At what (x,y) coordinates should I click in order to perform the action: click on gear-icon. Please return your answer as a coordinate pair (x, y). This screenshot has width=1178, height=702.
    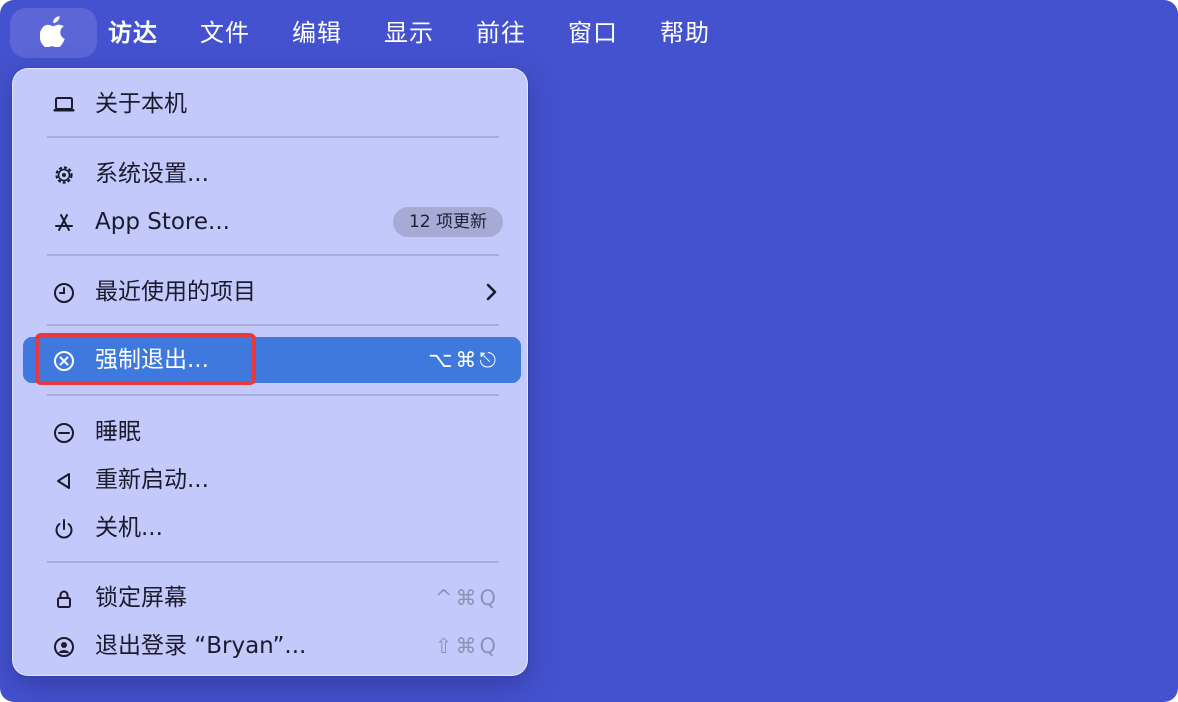
    Looking at the image, I should click on (64, 175).